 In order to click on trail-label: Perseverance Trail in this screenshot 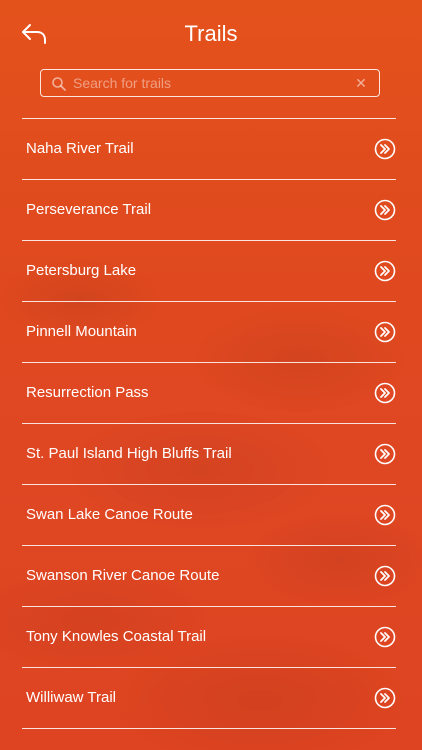, I will do `click(89, 209)`.